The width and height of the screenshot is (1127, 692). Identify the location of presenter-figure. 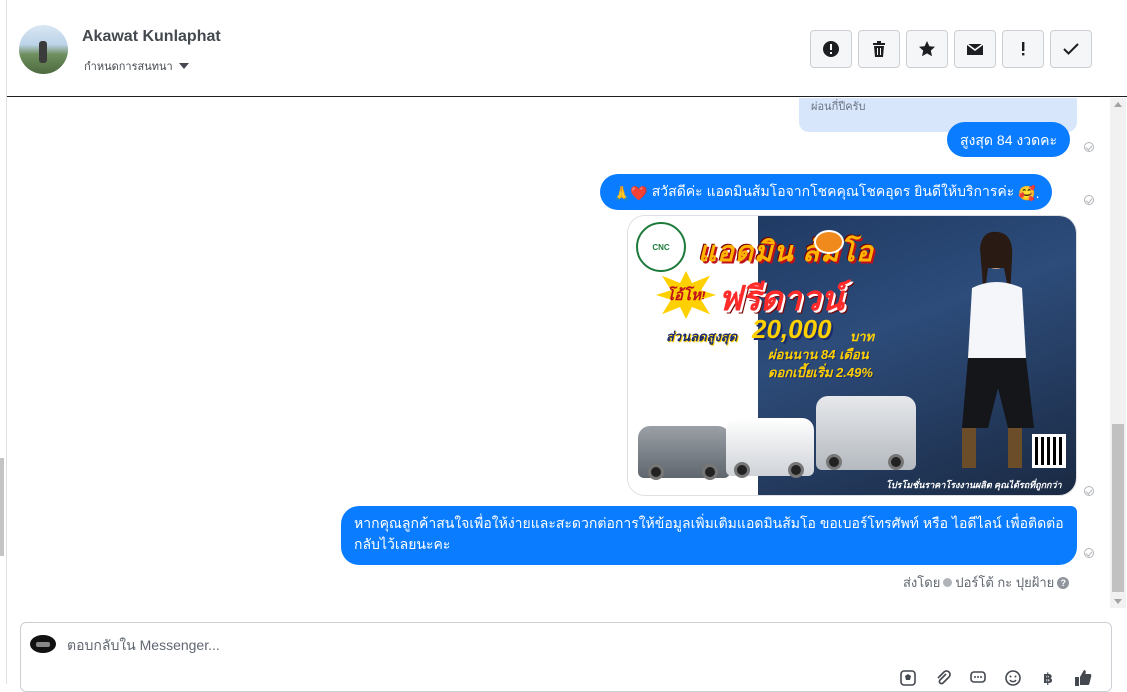
(998, 349).